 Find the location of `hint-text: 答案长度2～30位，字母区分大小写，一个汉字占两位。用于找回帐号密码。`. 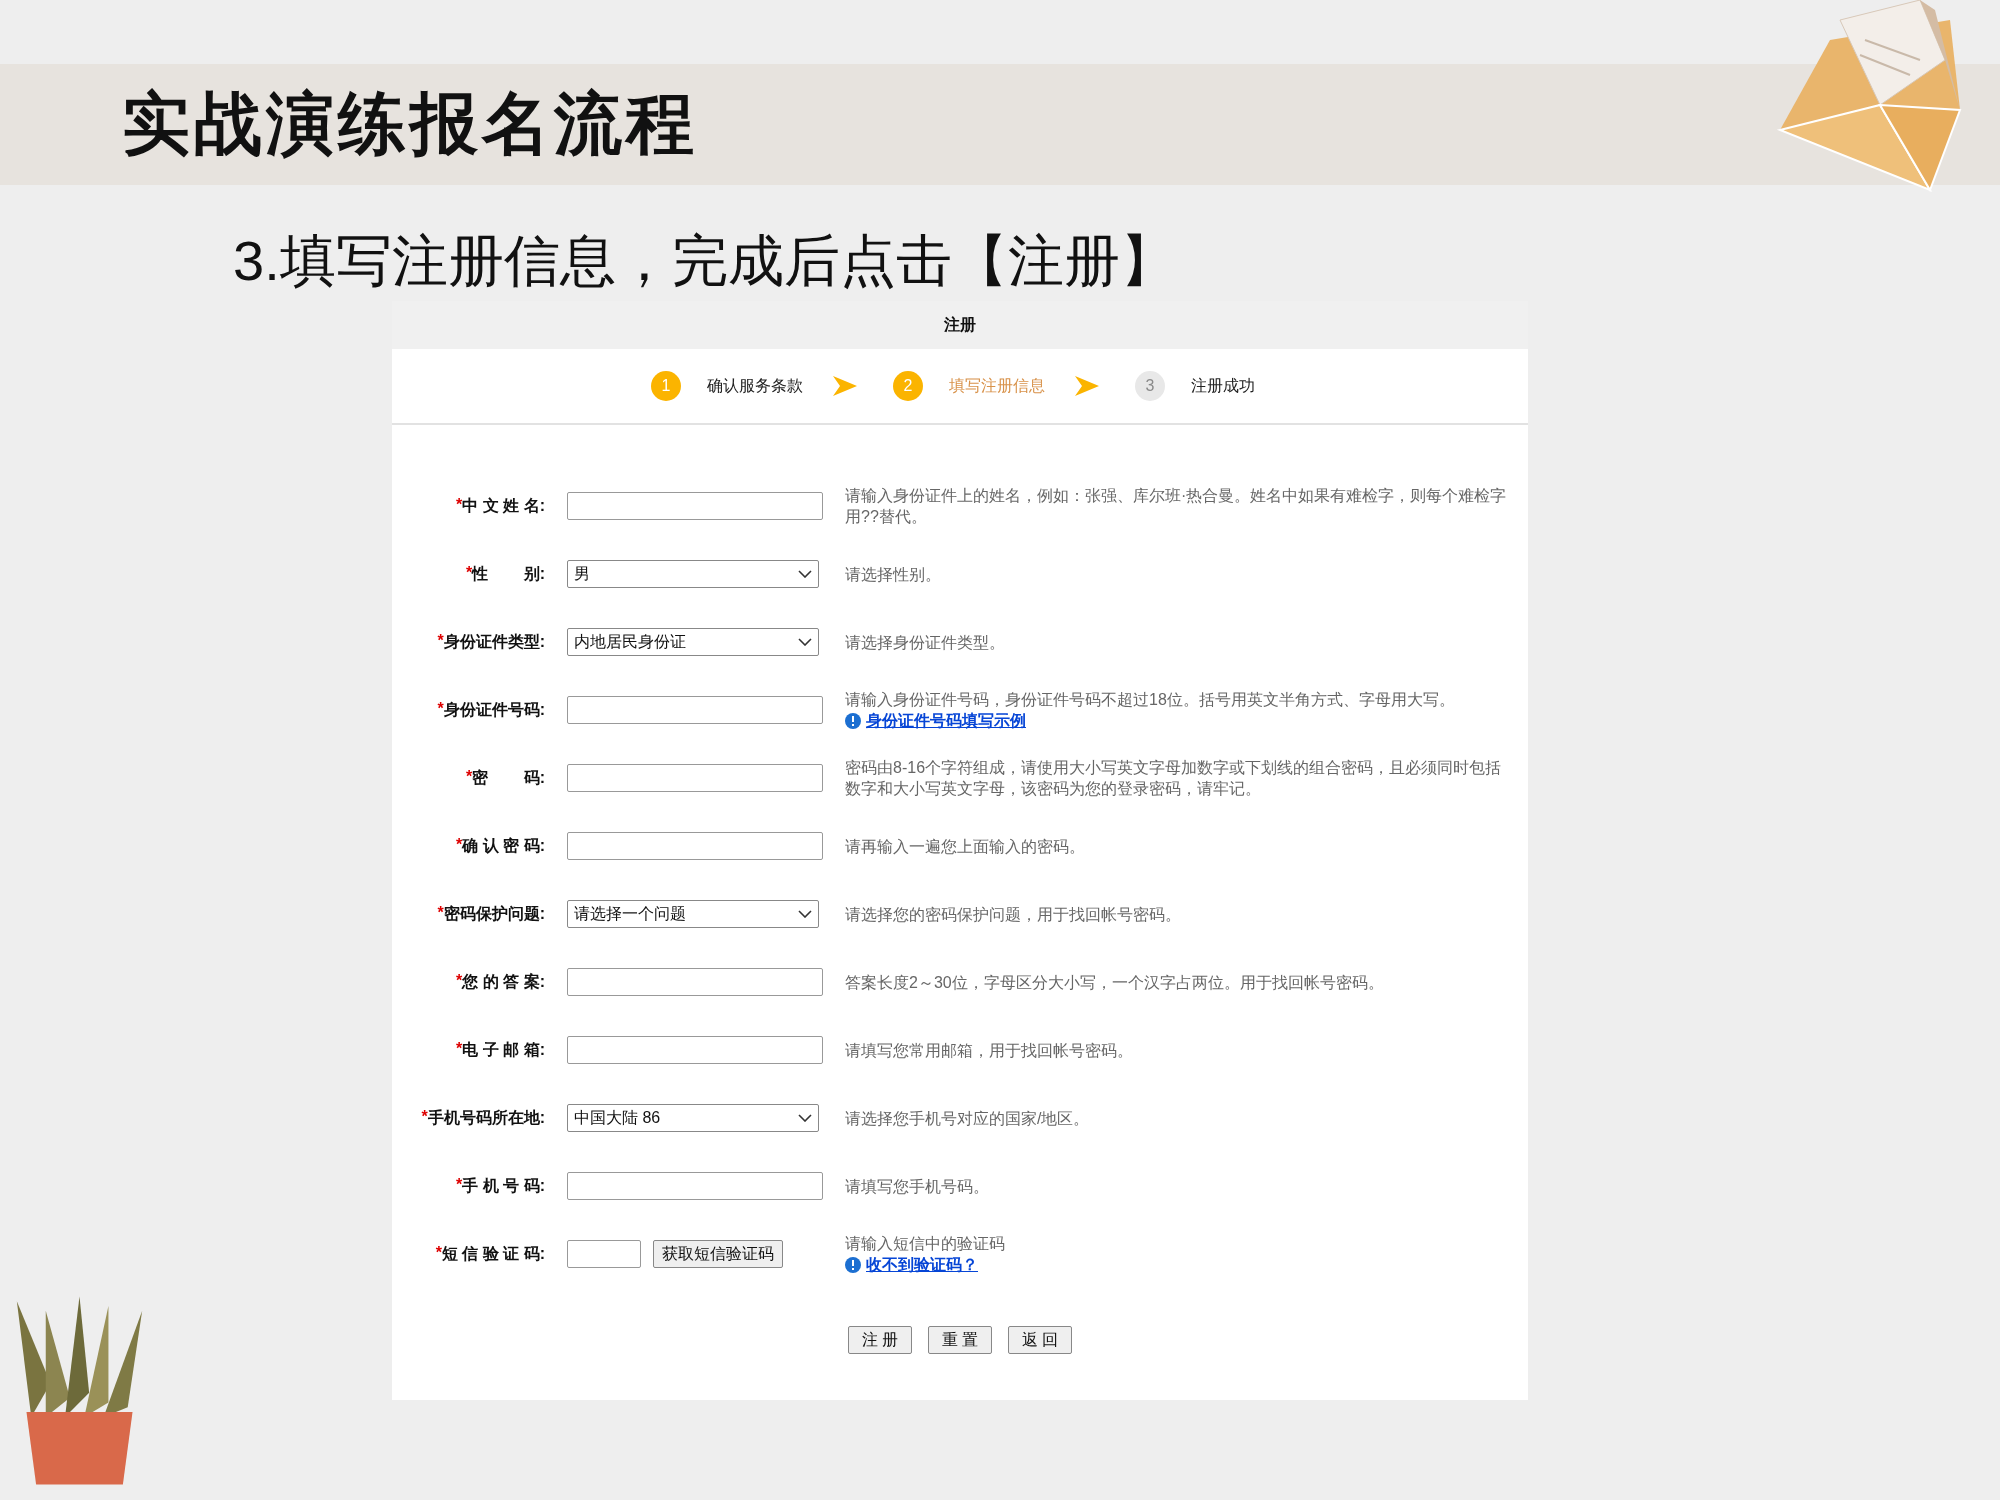

hint-text: 答案长度2～30位，字母区分大小写，一个汉字占两位。用于找回帐号密码。 is located at coordinates (1115, 982).